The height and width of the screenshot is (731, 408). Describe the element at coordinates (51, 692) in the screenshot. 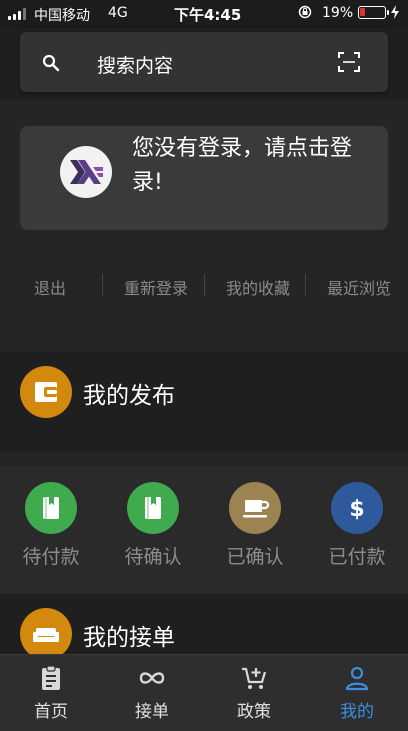

I see `nav-home: 首页` at that location.